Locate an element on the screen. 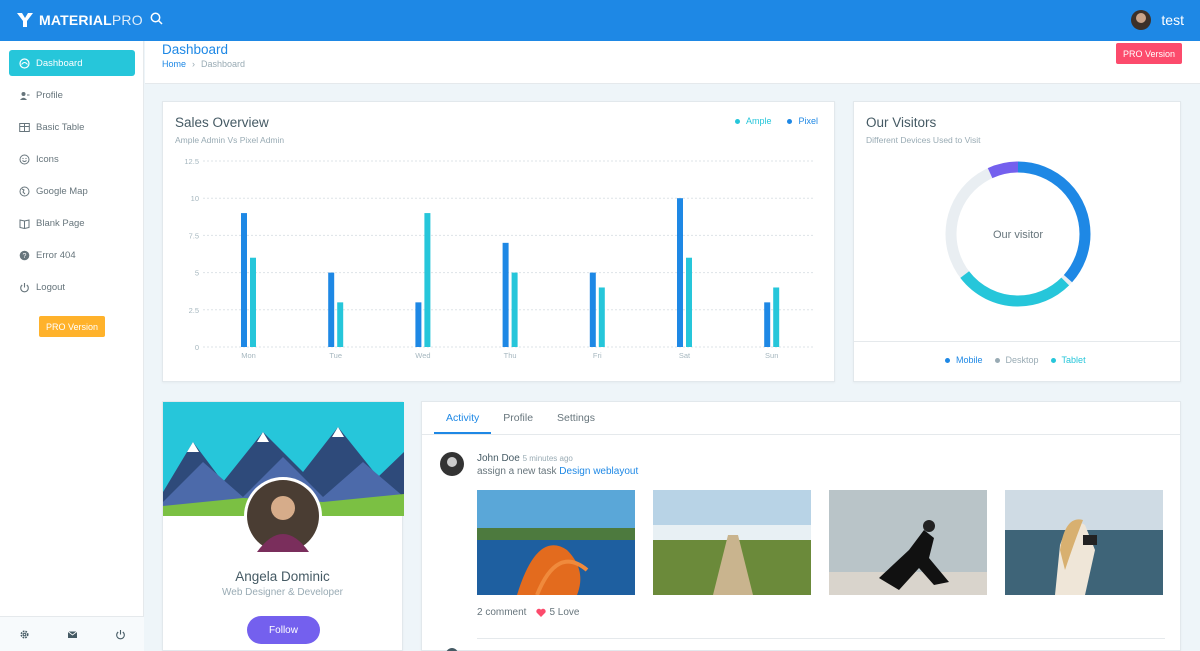 The width and height of the screenshot is (1200, 651). bar-pixel-sun is located at coordinates (776, 317).